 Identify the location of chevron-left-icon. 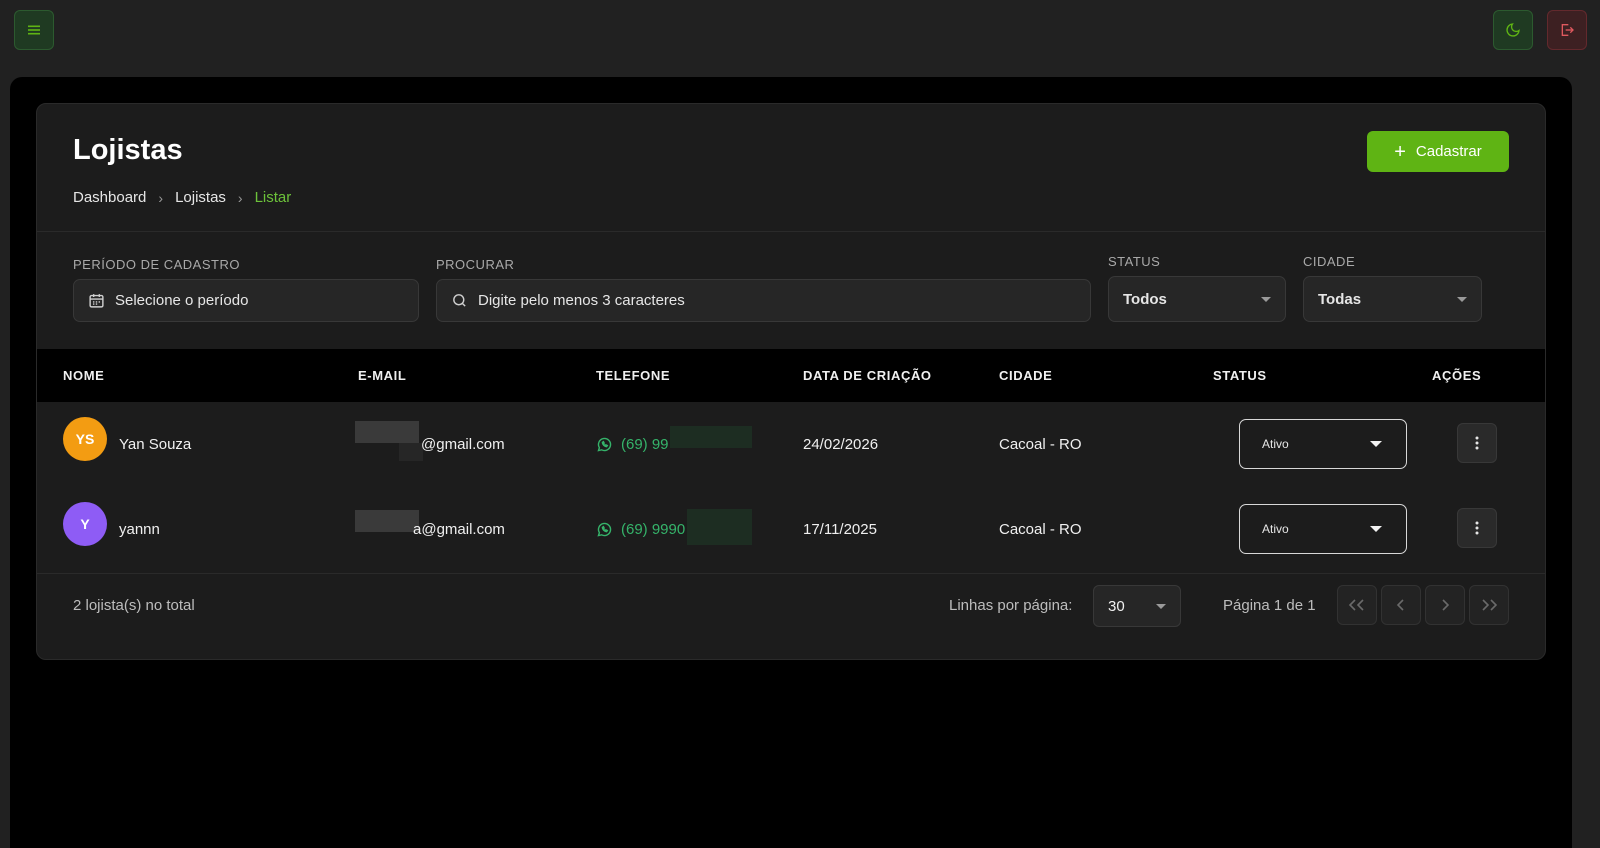
(1400, 605).